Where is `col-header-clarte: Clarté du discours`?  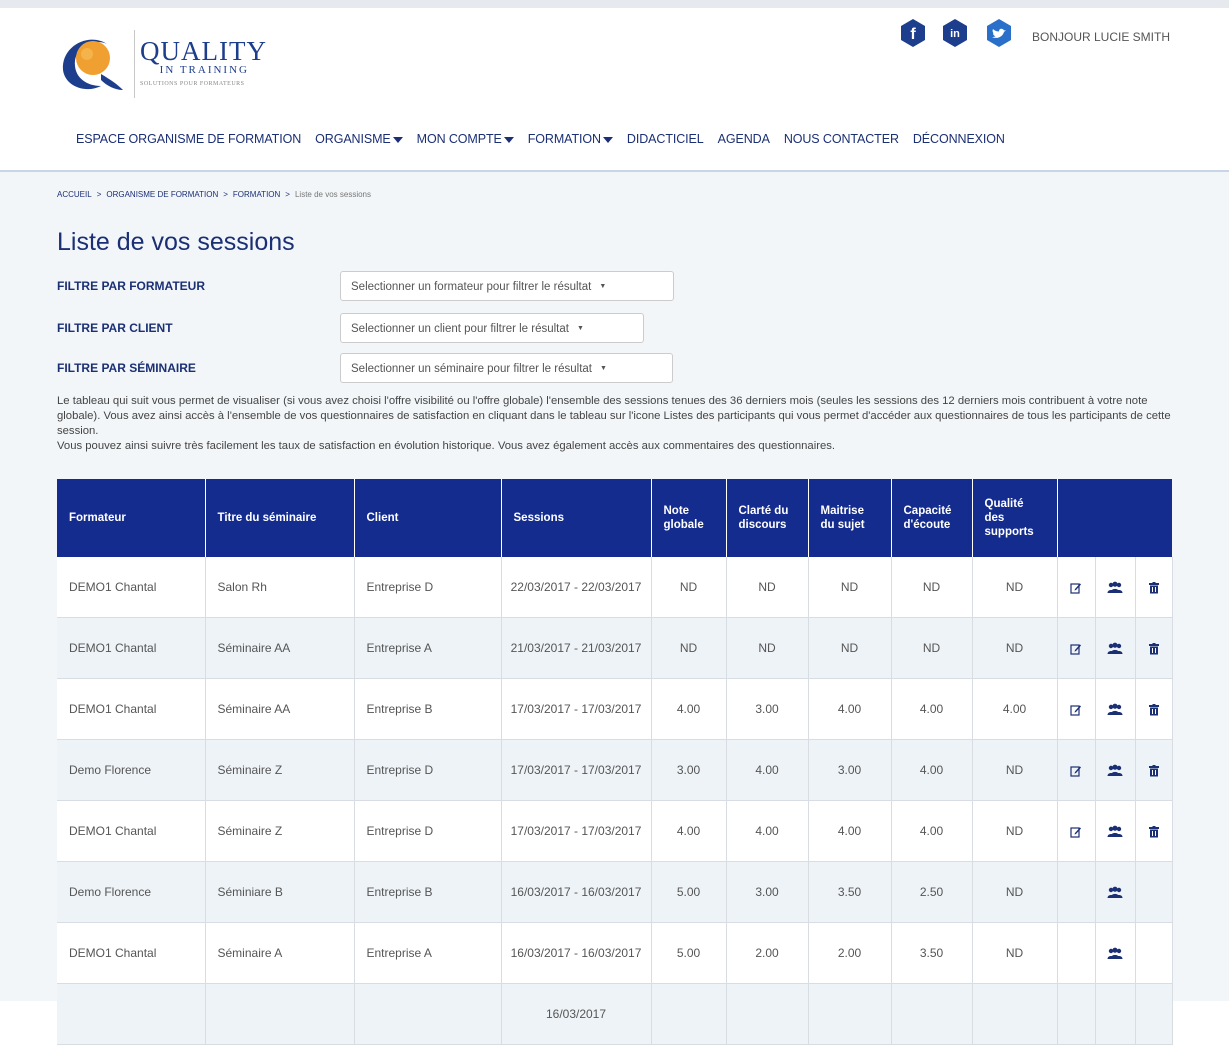 col-header-clarte: Clarté du discours is located at coordinates (767, 518).